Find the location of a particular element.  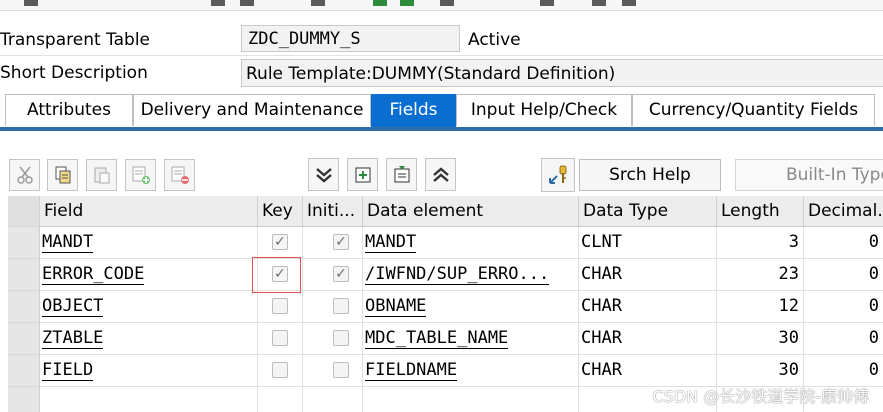

key-cell: ✓ is located at coordinates (280, 243).